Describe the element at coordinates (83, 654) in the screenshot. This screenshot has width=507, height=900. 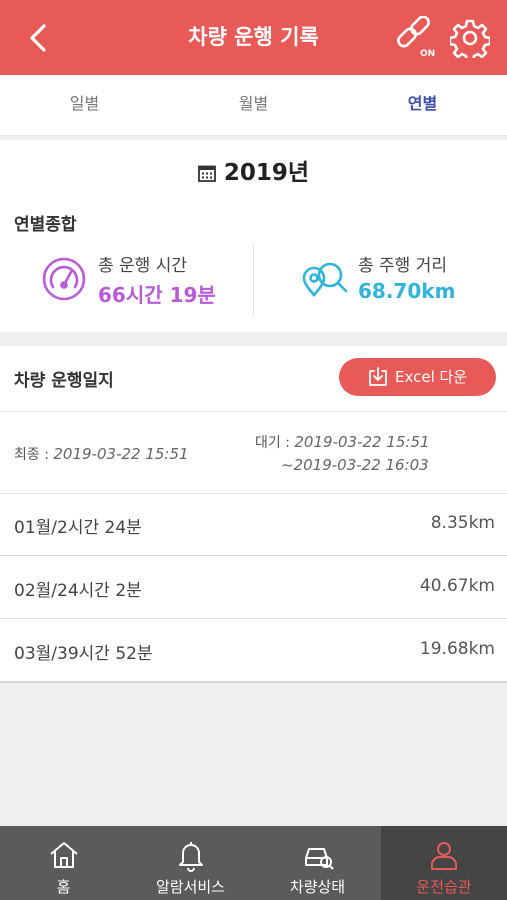
I see `log-row-period: 03월/39시간 52분` at that location.